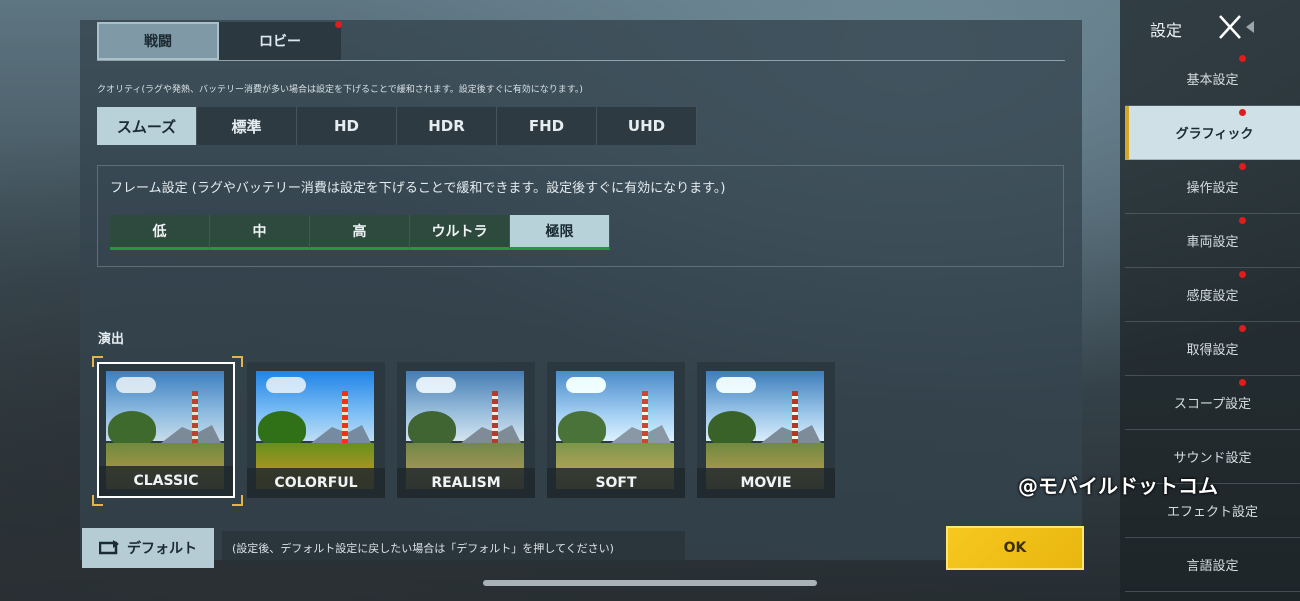 This screenshot has height=601, width=1300. Describe the element at coordinates (1212, 79) in the screenshot. I see `sidebar-item-basic: 基本設定` at that location.